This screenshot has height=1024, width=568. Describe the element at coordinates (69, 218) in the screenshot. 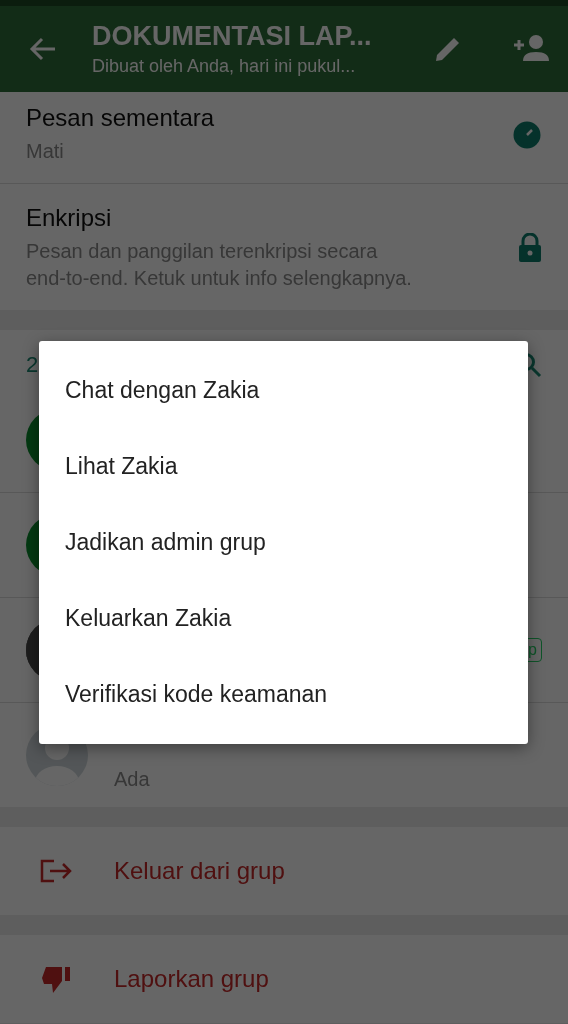

I see `setting-title: Enkripsi` at that location.